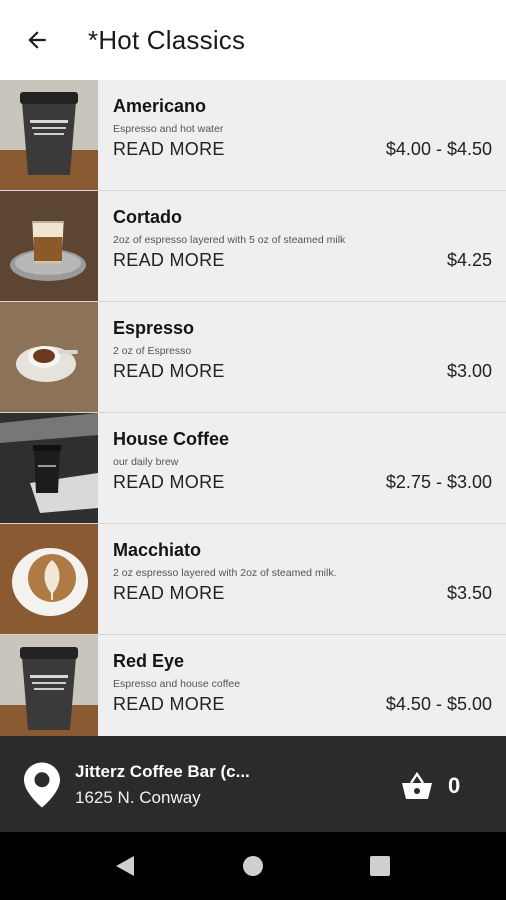 Image resolution: width=506 pixels, height=900 pixels. Describe the element at coordinates (146, 462) in the screenshot. I see `item-description: our daily brew` at that location.